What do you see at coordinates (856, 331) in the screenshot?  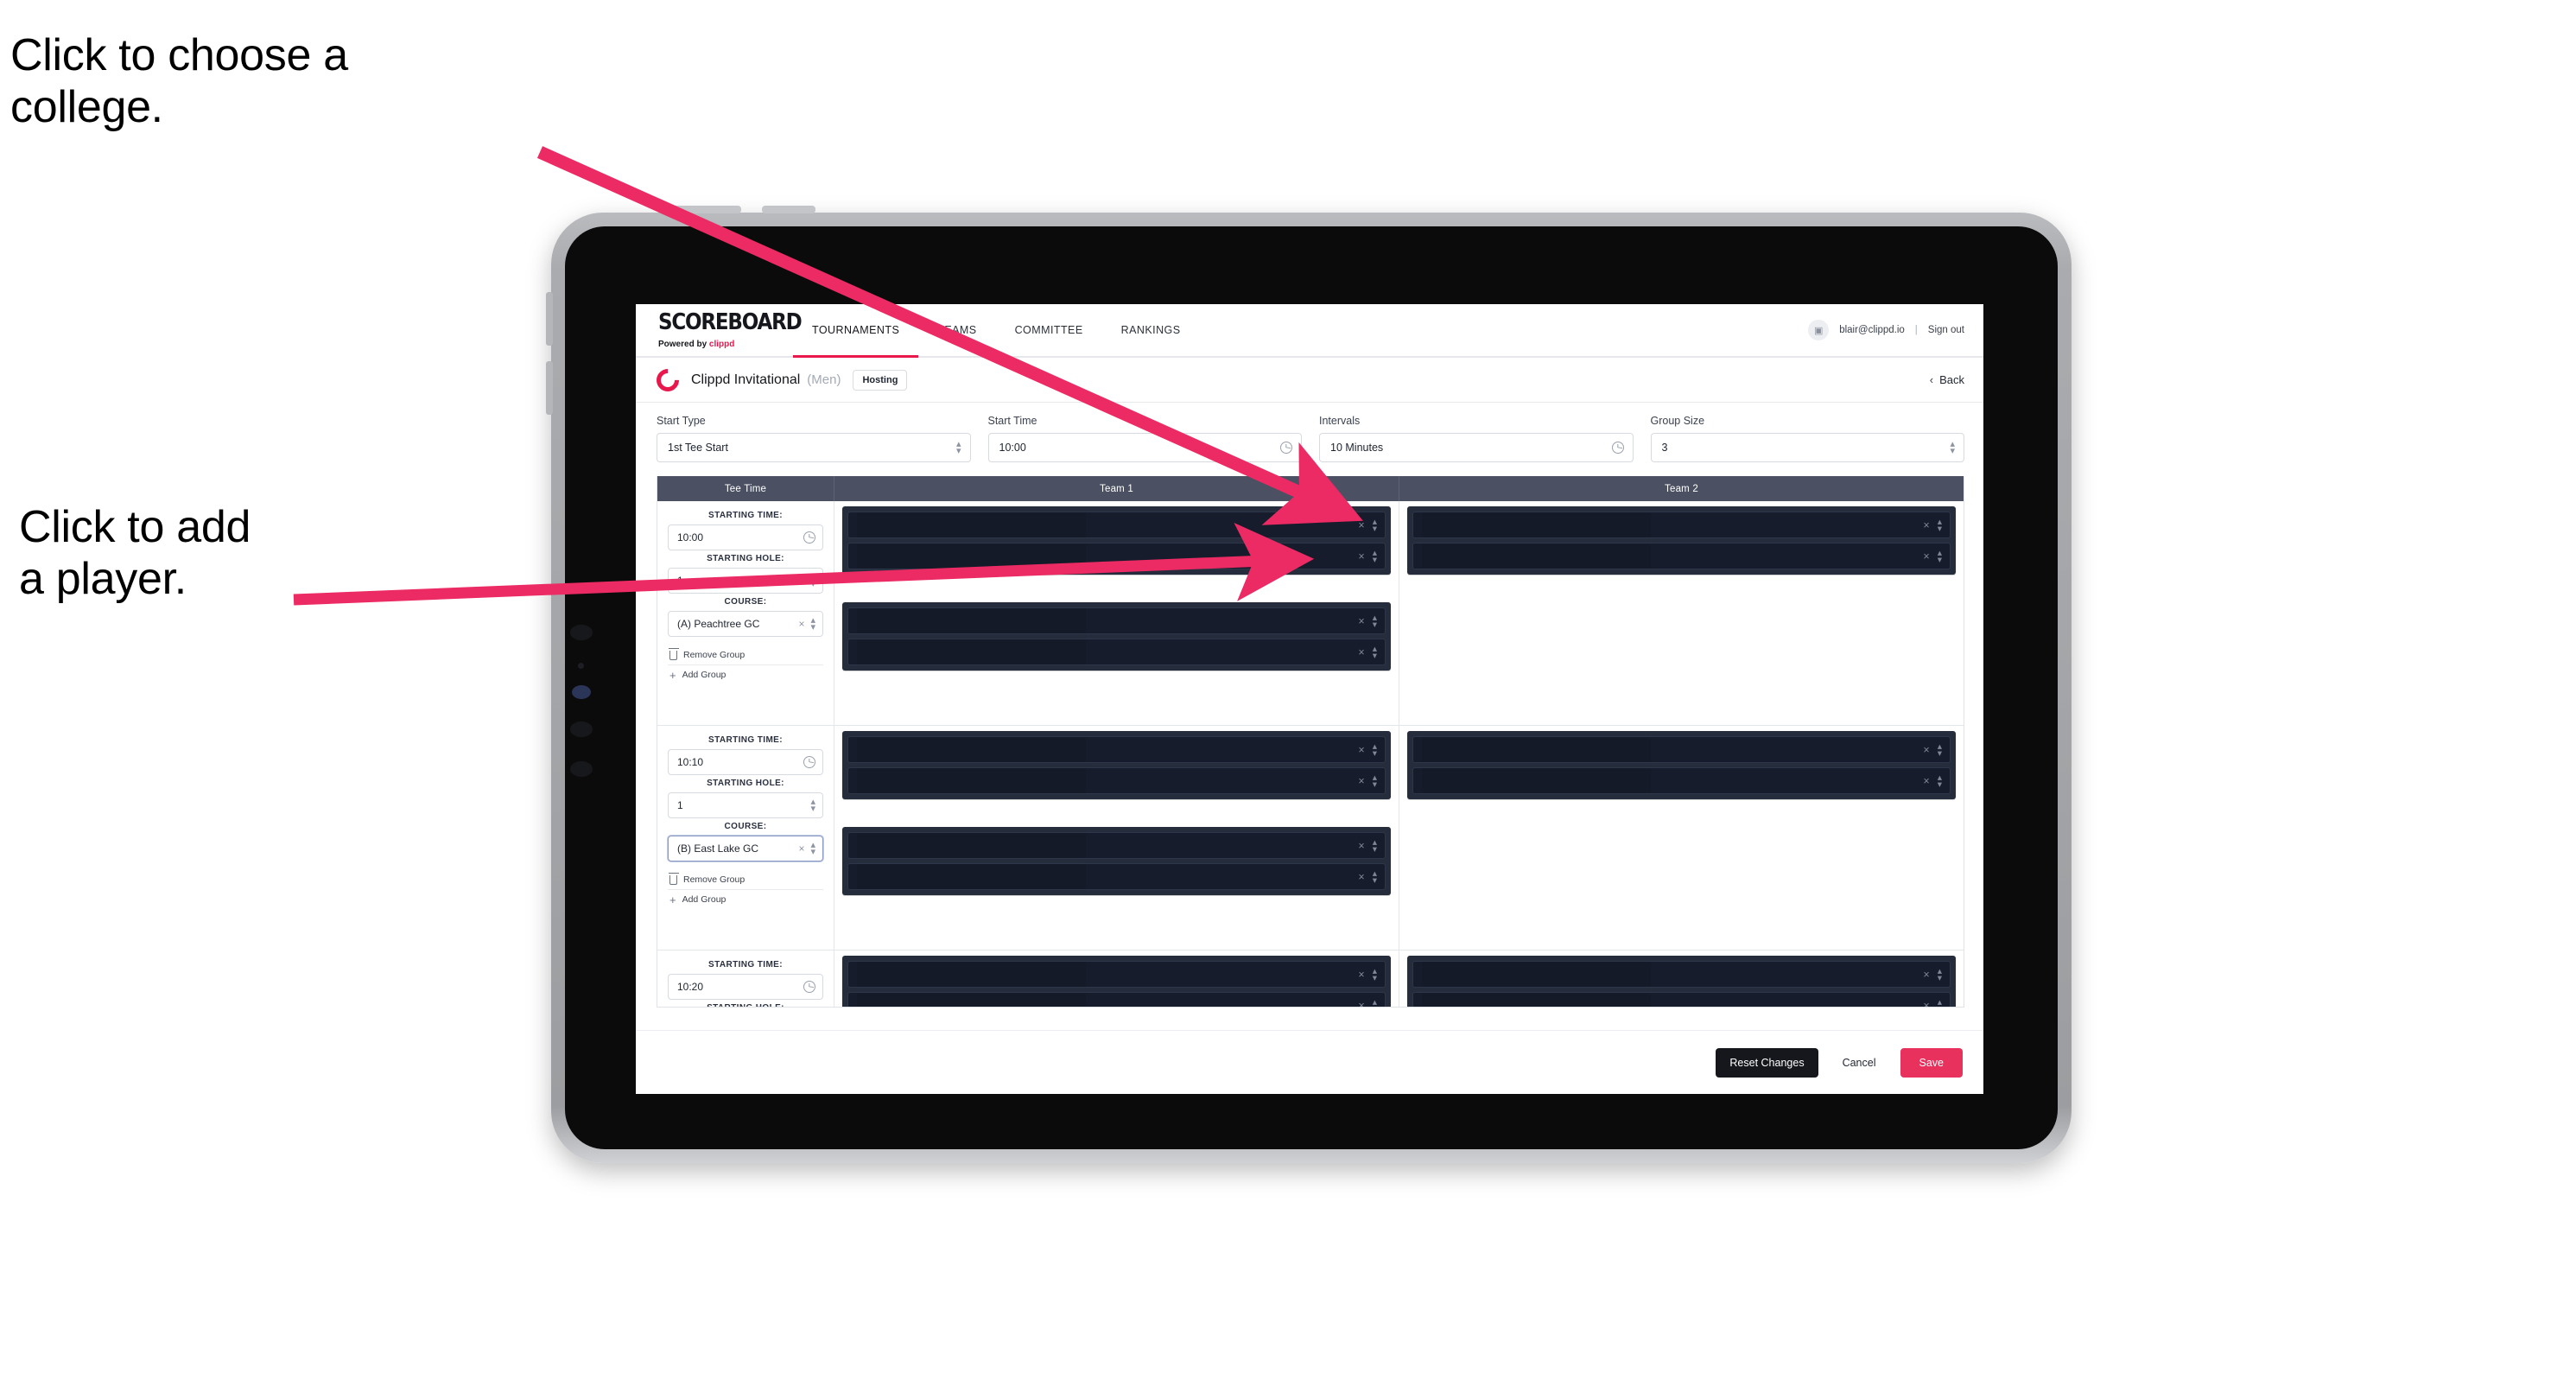 I see `nav-tab-tournaments: TOURNAMENTS` at bounding box center [856, 331].